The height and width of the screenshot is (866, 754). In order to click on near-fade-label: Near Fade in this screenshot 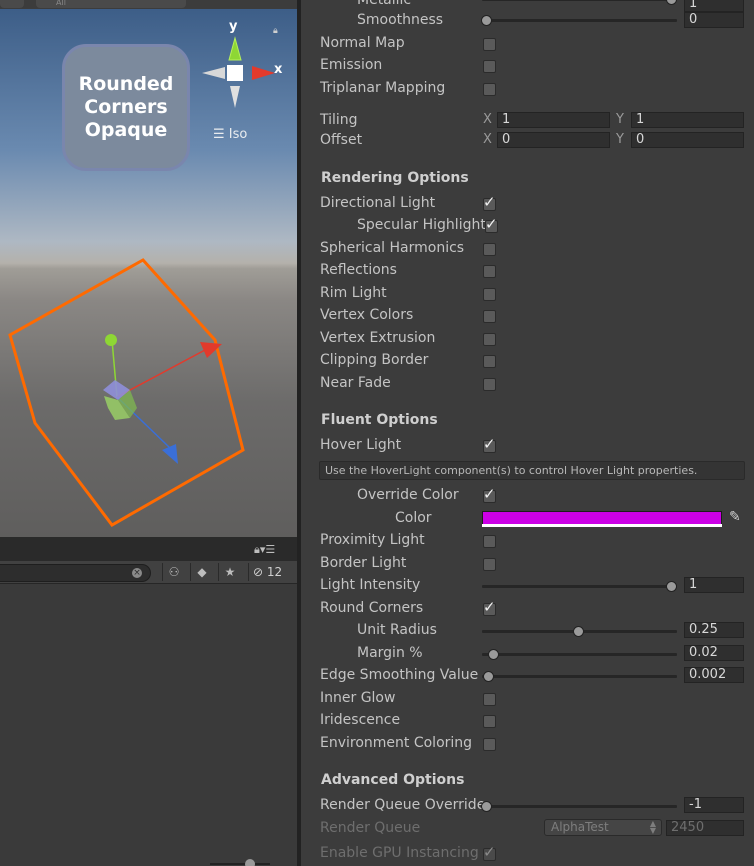, I will do `click(355, 383)`.